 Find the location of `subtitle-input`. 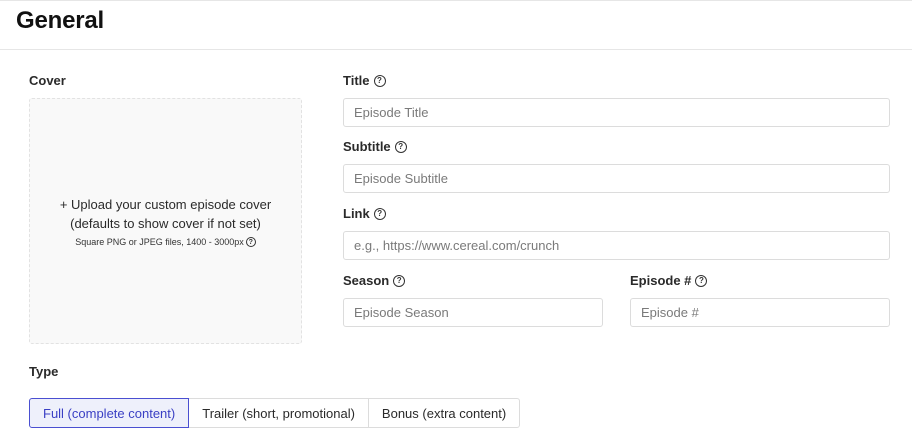

subtitle-input is located at coordinates (616, 178).